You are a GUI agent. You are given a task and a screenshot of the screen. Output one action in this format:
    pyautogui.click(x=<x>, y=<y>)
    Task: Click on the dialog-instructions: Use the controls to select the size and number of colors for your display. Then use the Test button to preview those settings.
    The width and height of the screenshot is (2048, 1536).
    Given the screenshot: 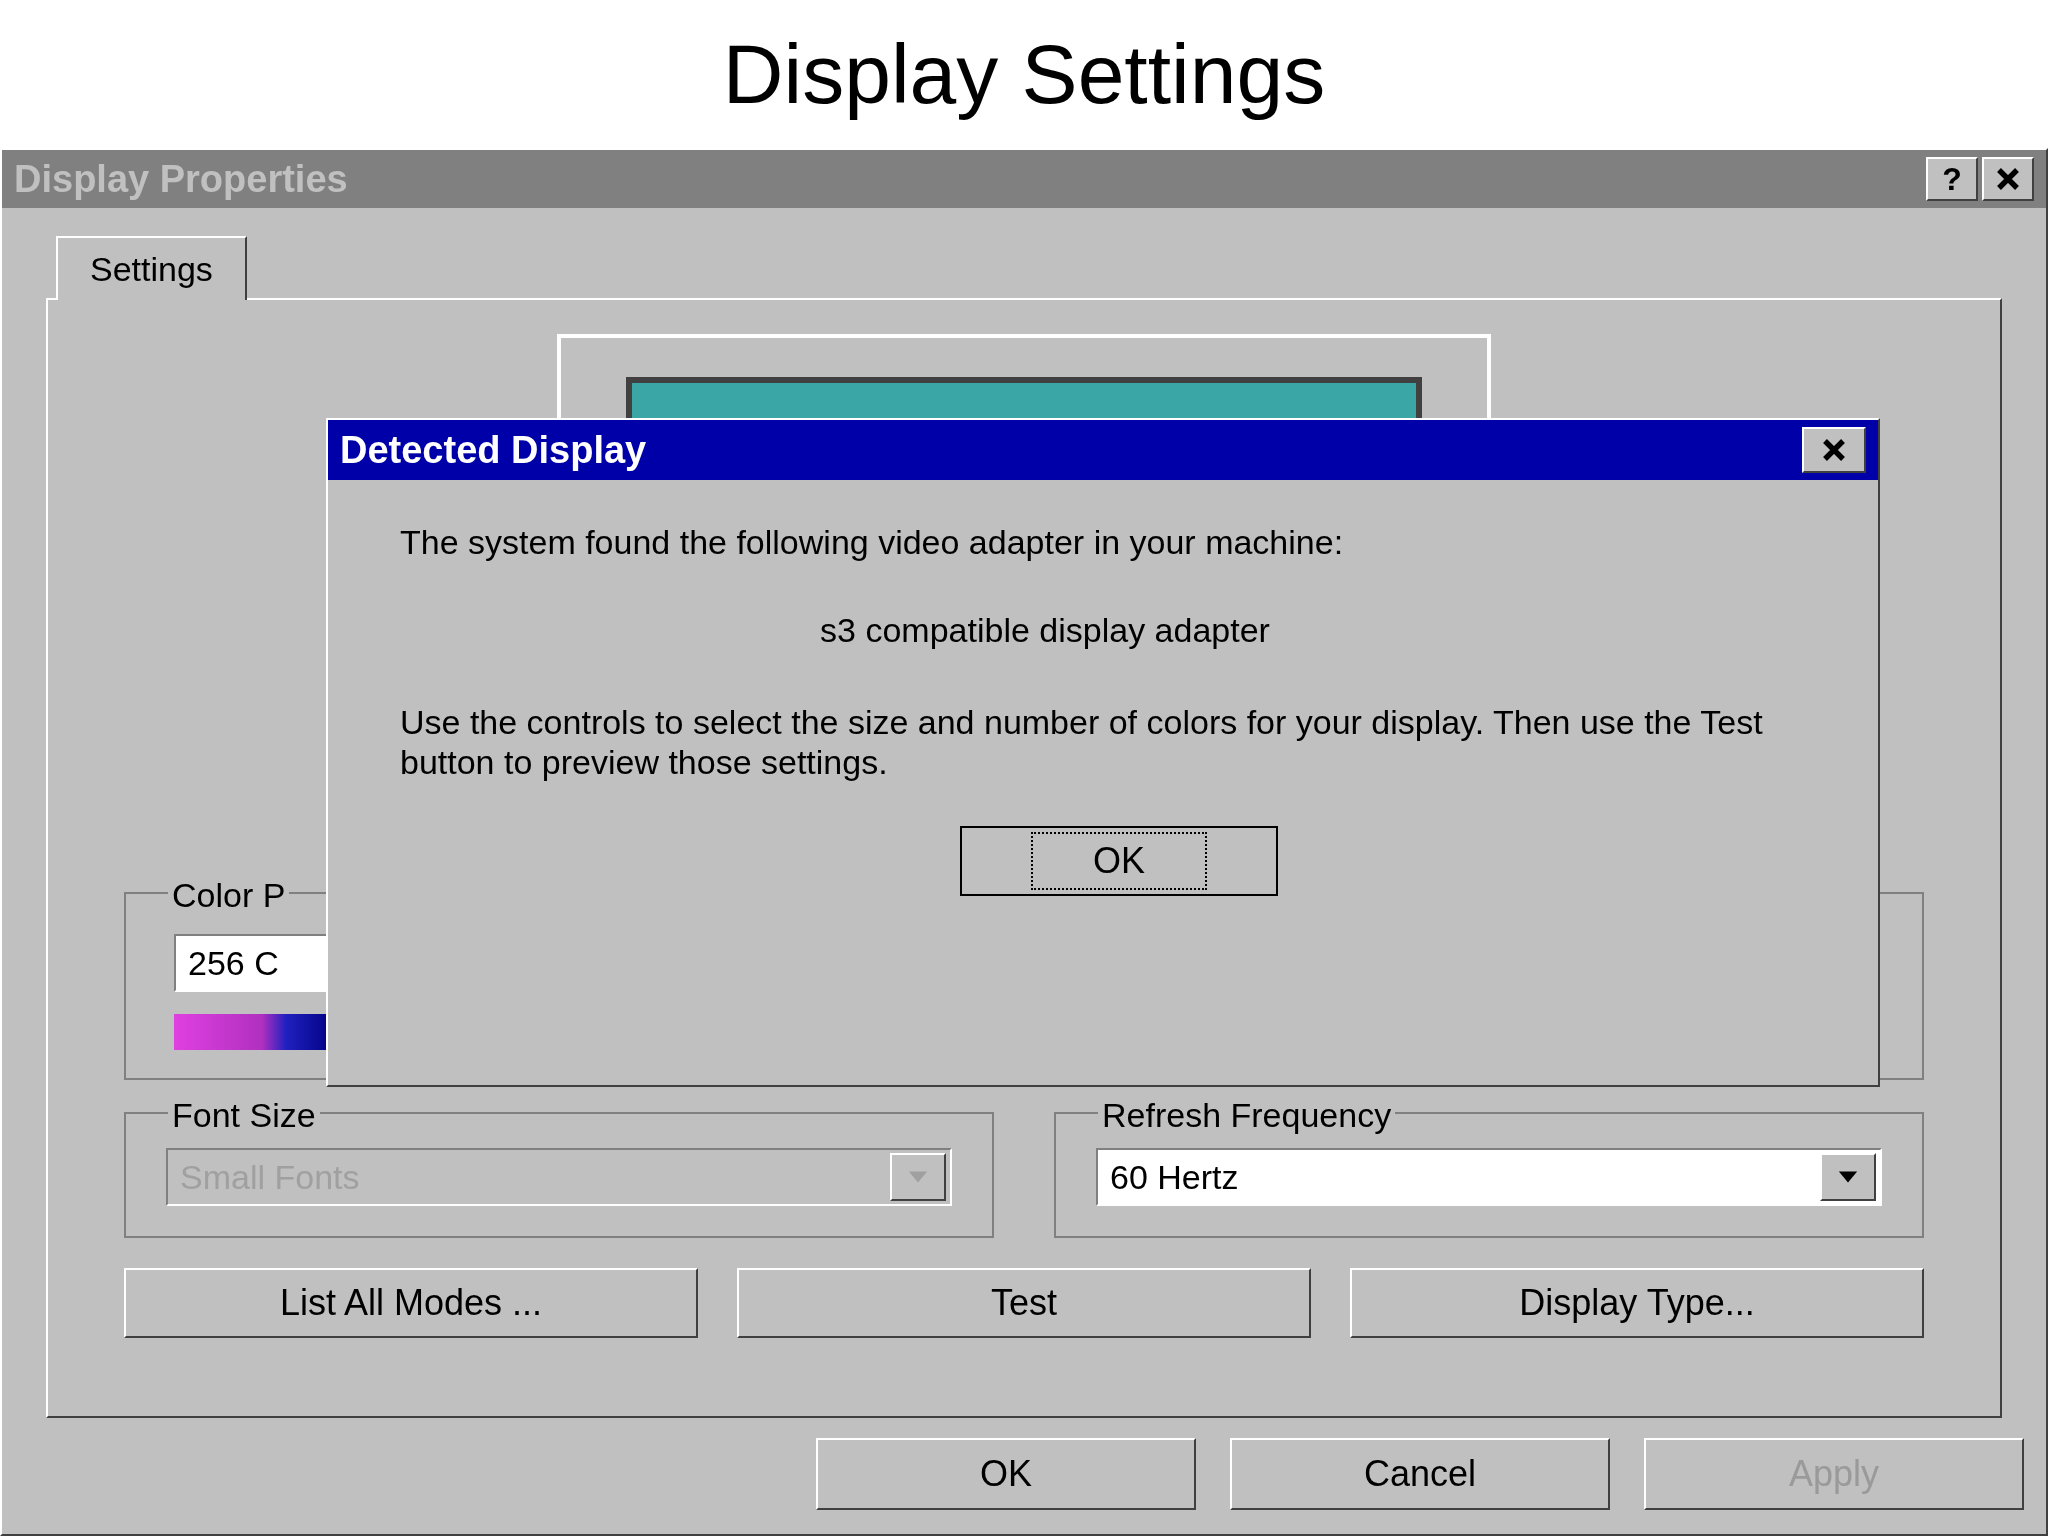 What is the action you would take?
    pyautogui.click(x=1082, y=742)
    